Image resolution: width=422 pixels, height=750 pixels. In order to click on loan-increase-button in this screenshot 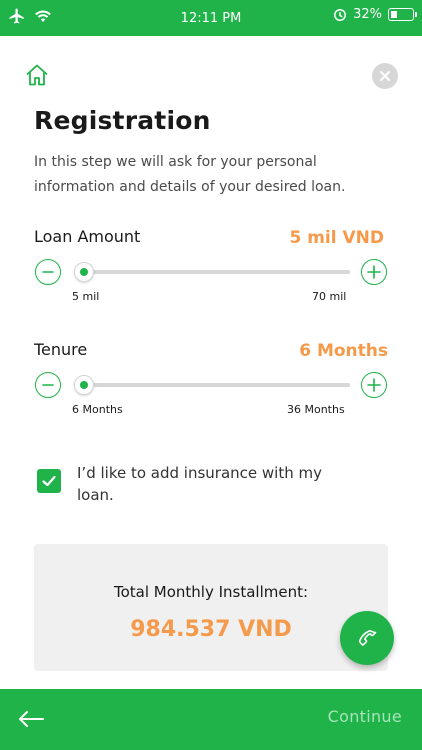, I will do `click(374, 272)`.